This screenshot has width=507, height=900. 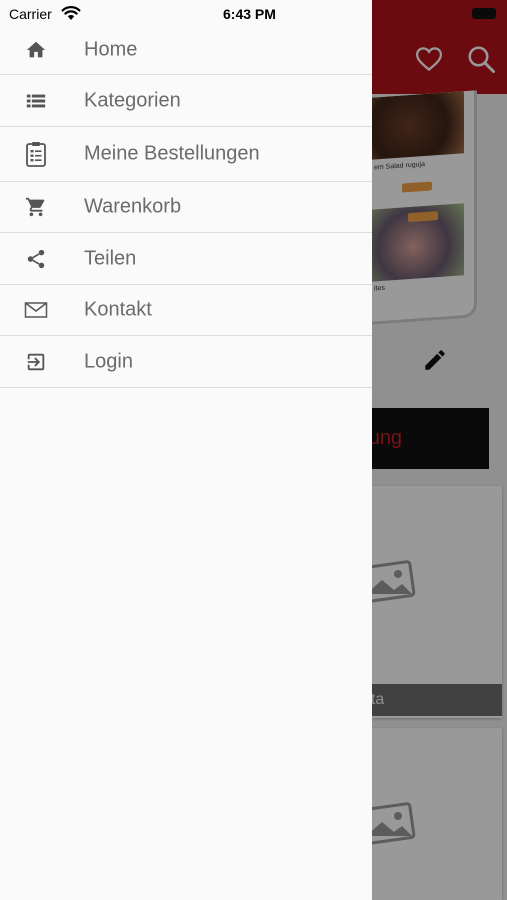 I want to click on menu-item-label: Teilen, so click(x=110, y=258).